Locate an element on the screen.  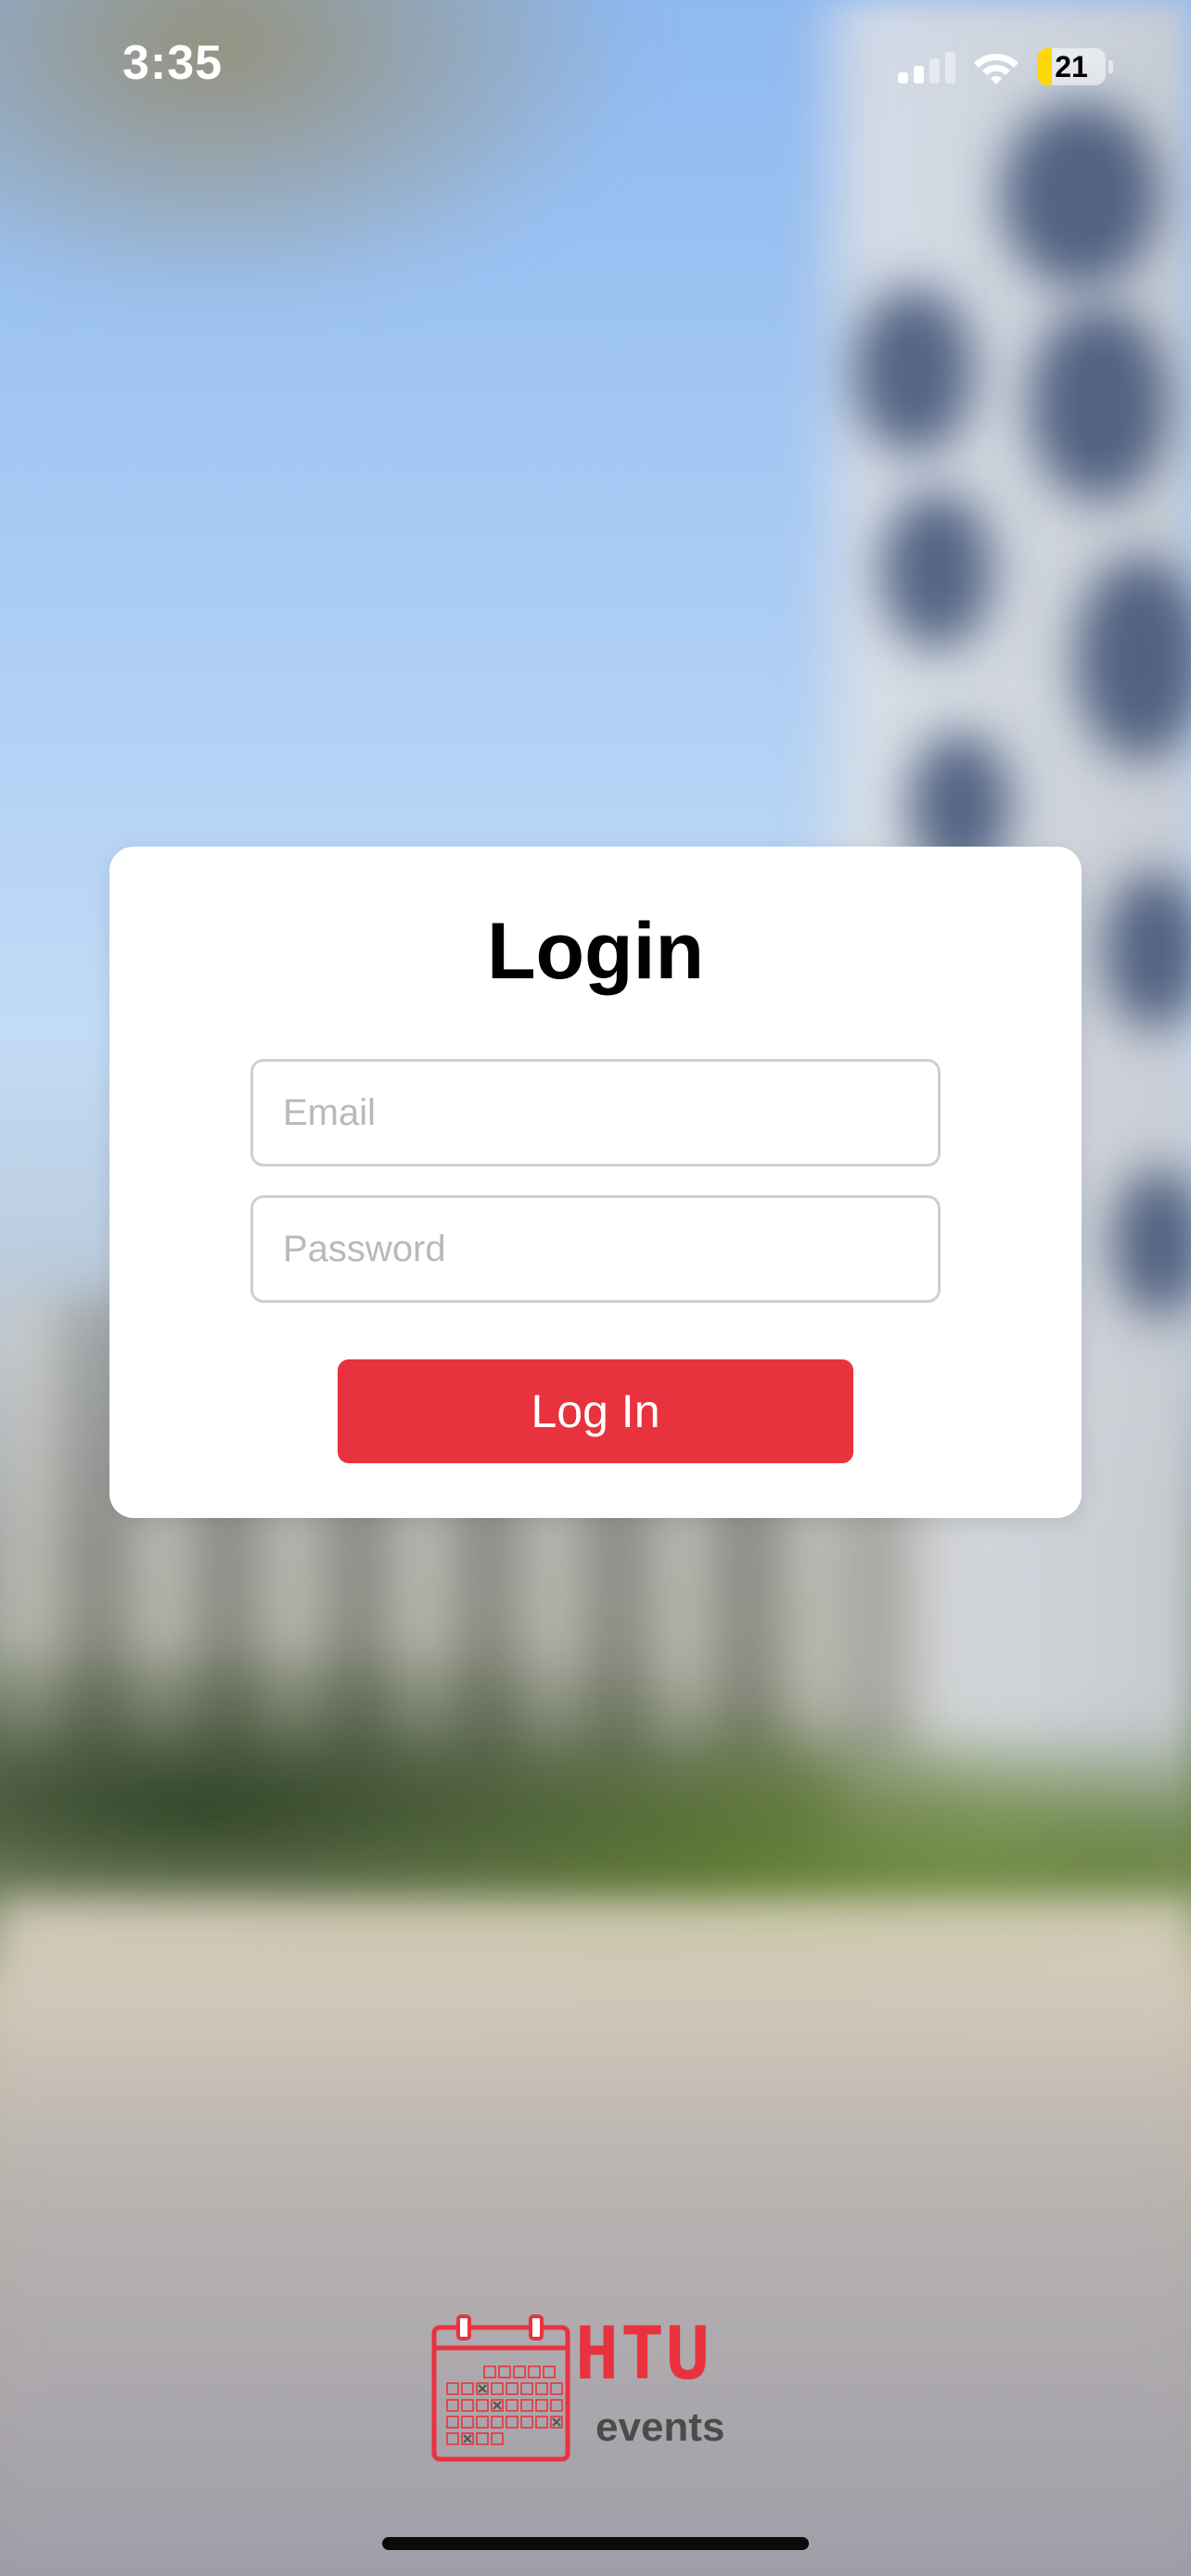
battery-indicator: 21 is located at coordinates (1075, 66).